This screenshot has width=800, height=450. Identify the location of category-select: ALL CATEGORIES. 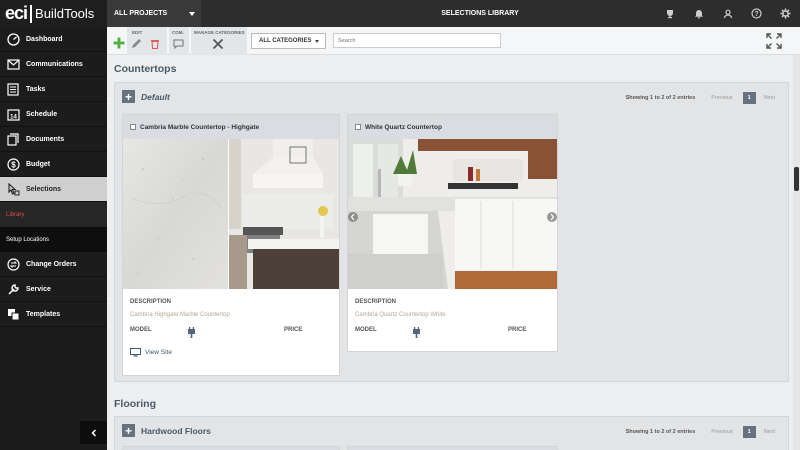
(288, 41).